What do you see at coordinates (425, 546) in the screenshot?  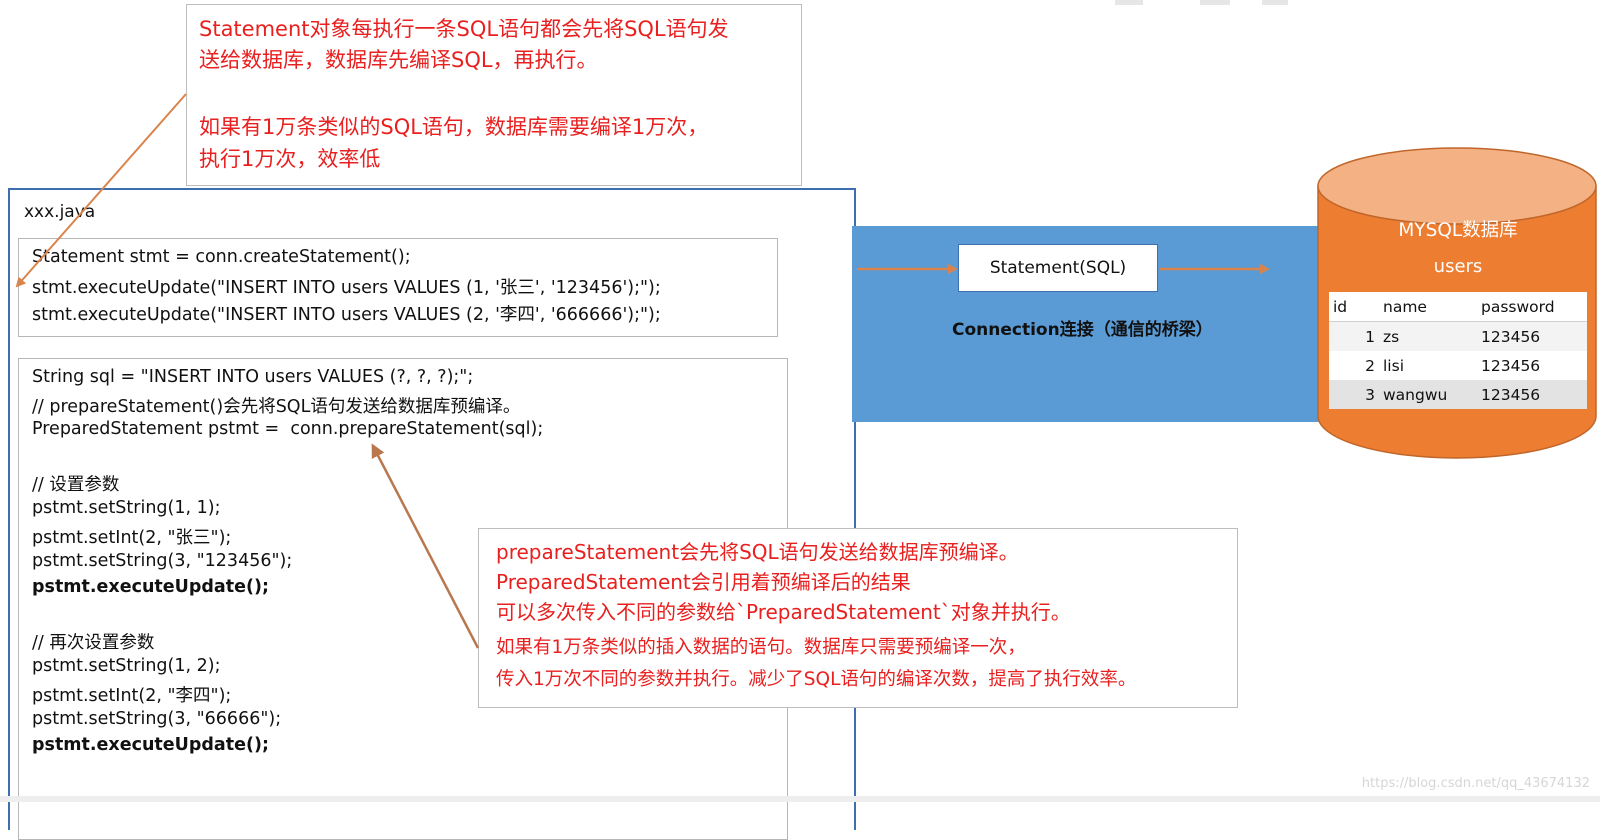 I see `arrow-note-to-preparestatement` at bounding box center [425, 546].